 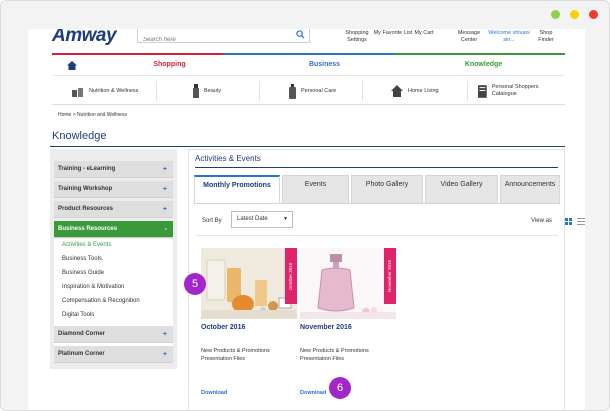 I want to click on category-personal-care: Personal Care, so click(x=312, y=91).